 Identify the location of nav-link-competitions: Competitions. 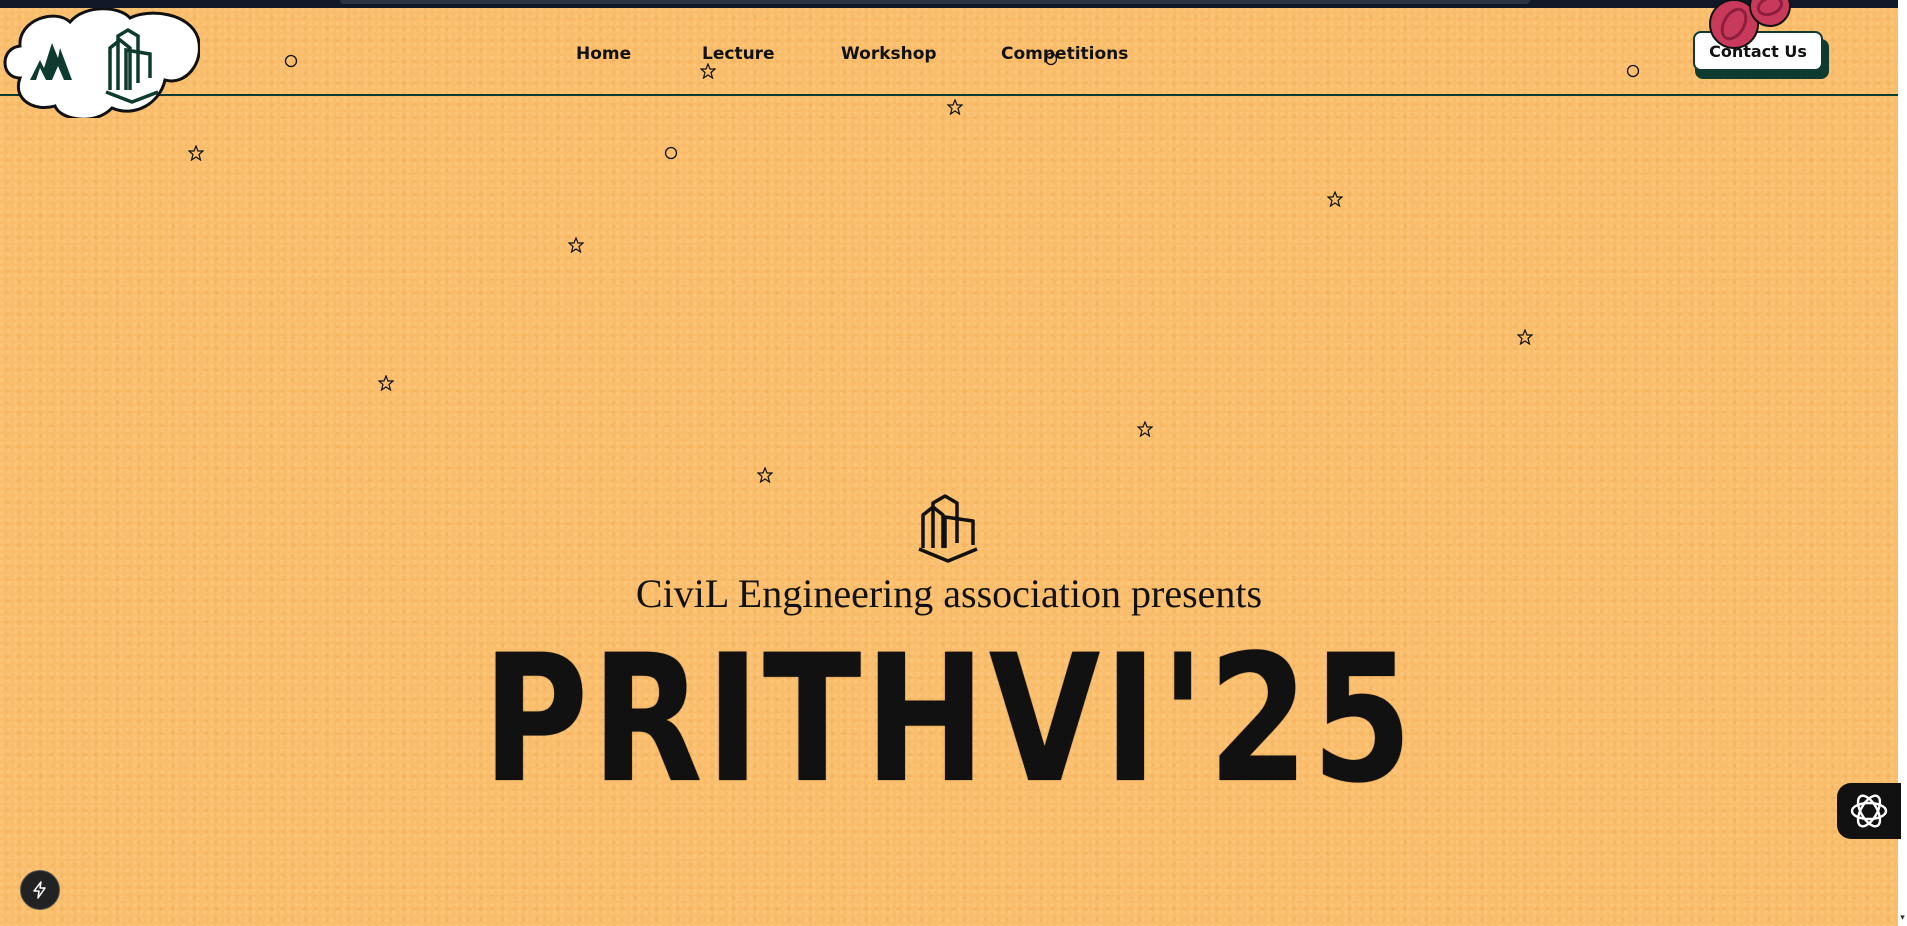
(1064, 54).